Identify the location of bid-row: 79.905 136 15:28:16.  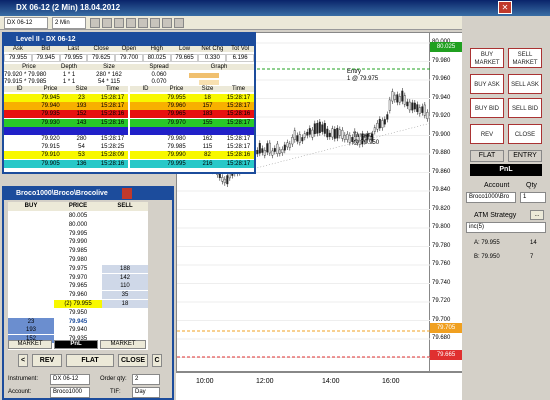
(66, 163).